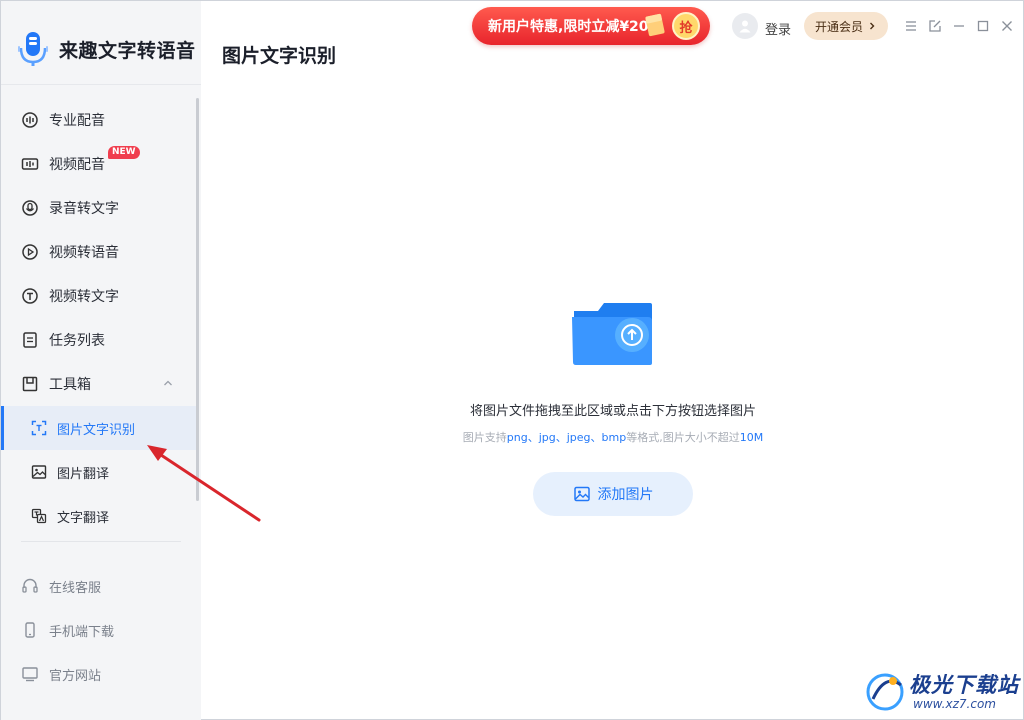 This screenshot has height=720, width=1024. Describe the element at coordinates (77, 121) in the screenshot. I see `sidebar-item-label: 专业配音` at that location.